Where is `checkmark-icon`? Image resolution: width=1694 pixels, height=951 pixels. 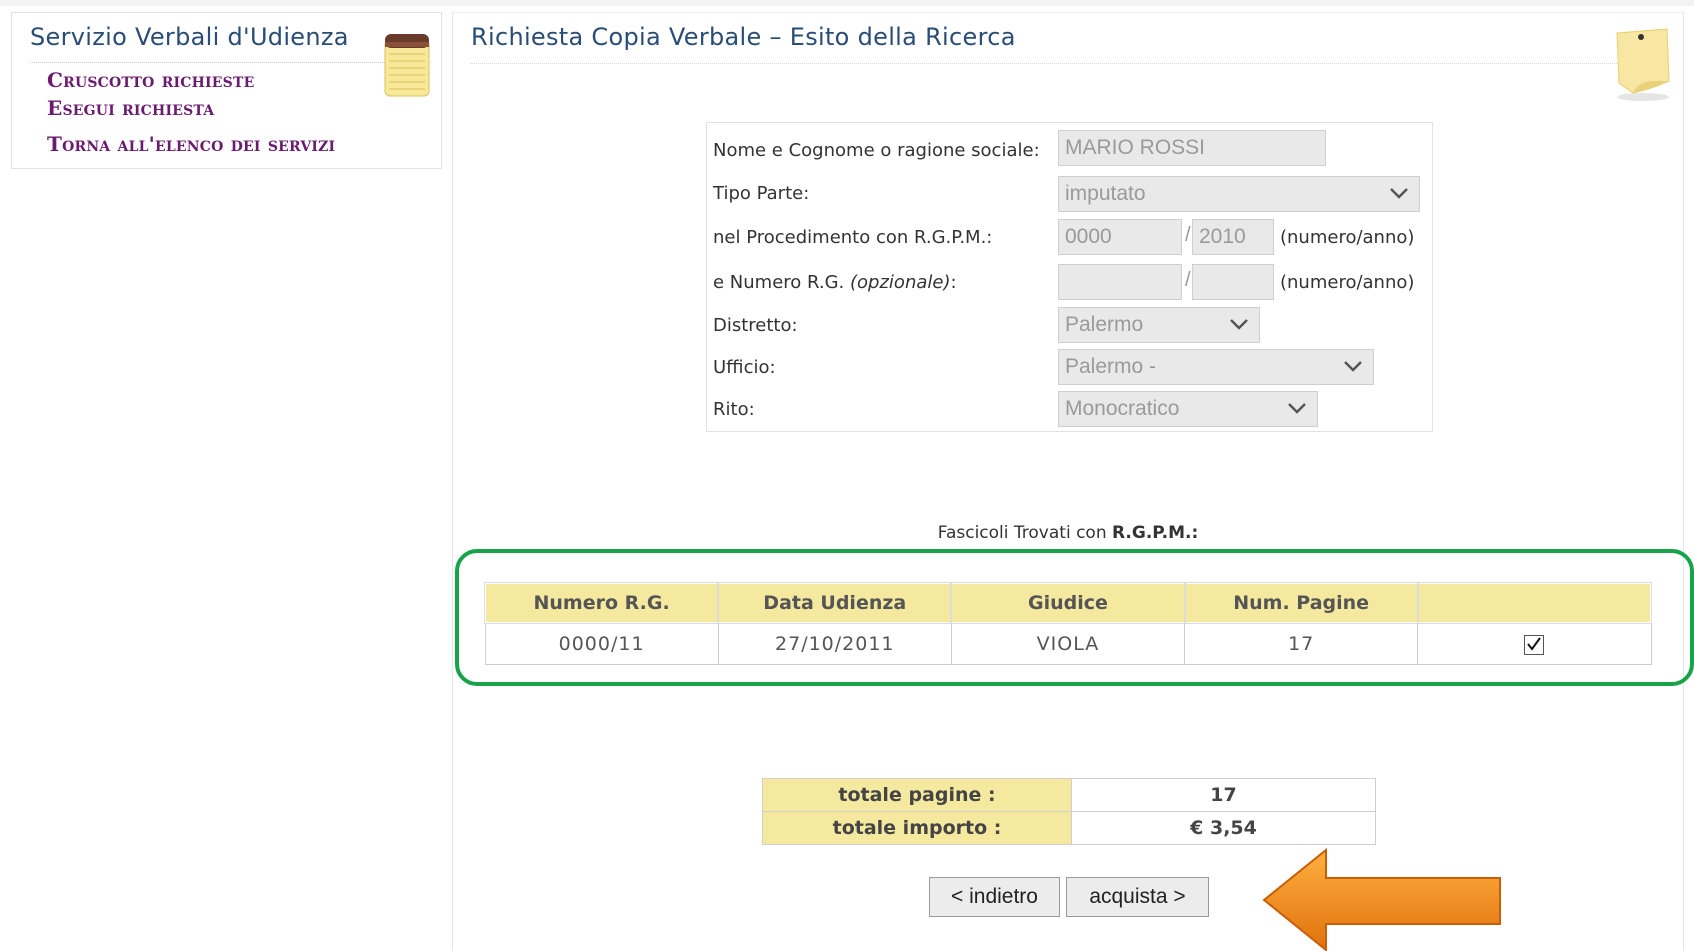 checkmark-icon is located at coordinates (1534, 643).